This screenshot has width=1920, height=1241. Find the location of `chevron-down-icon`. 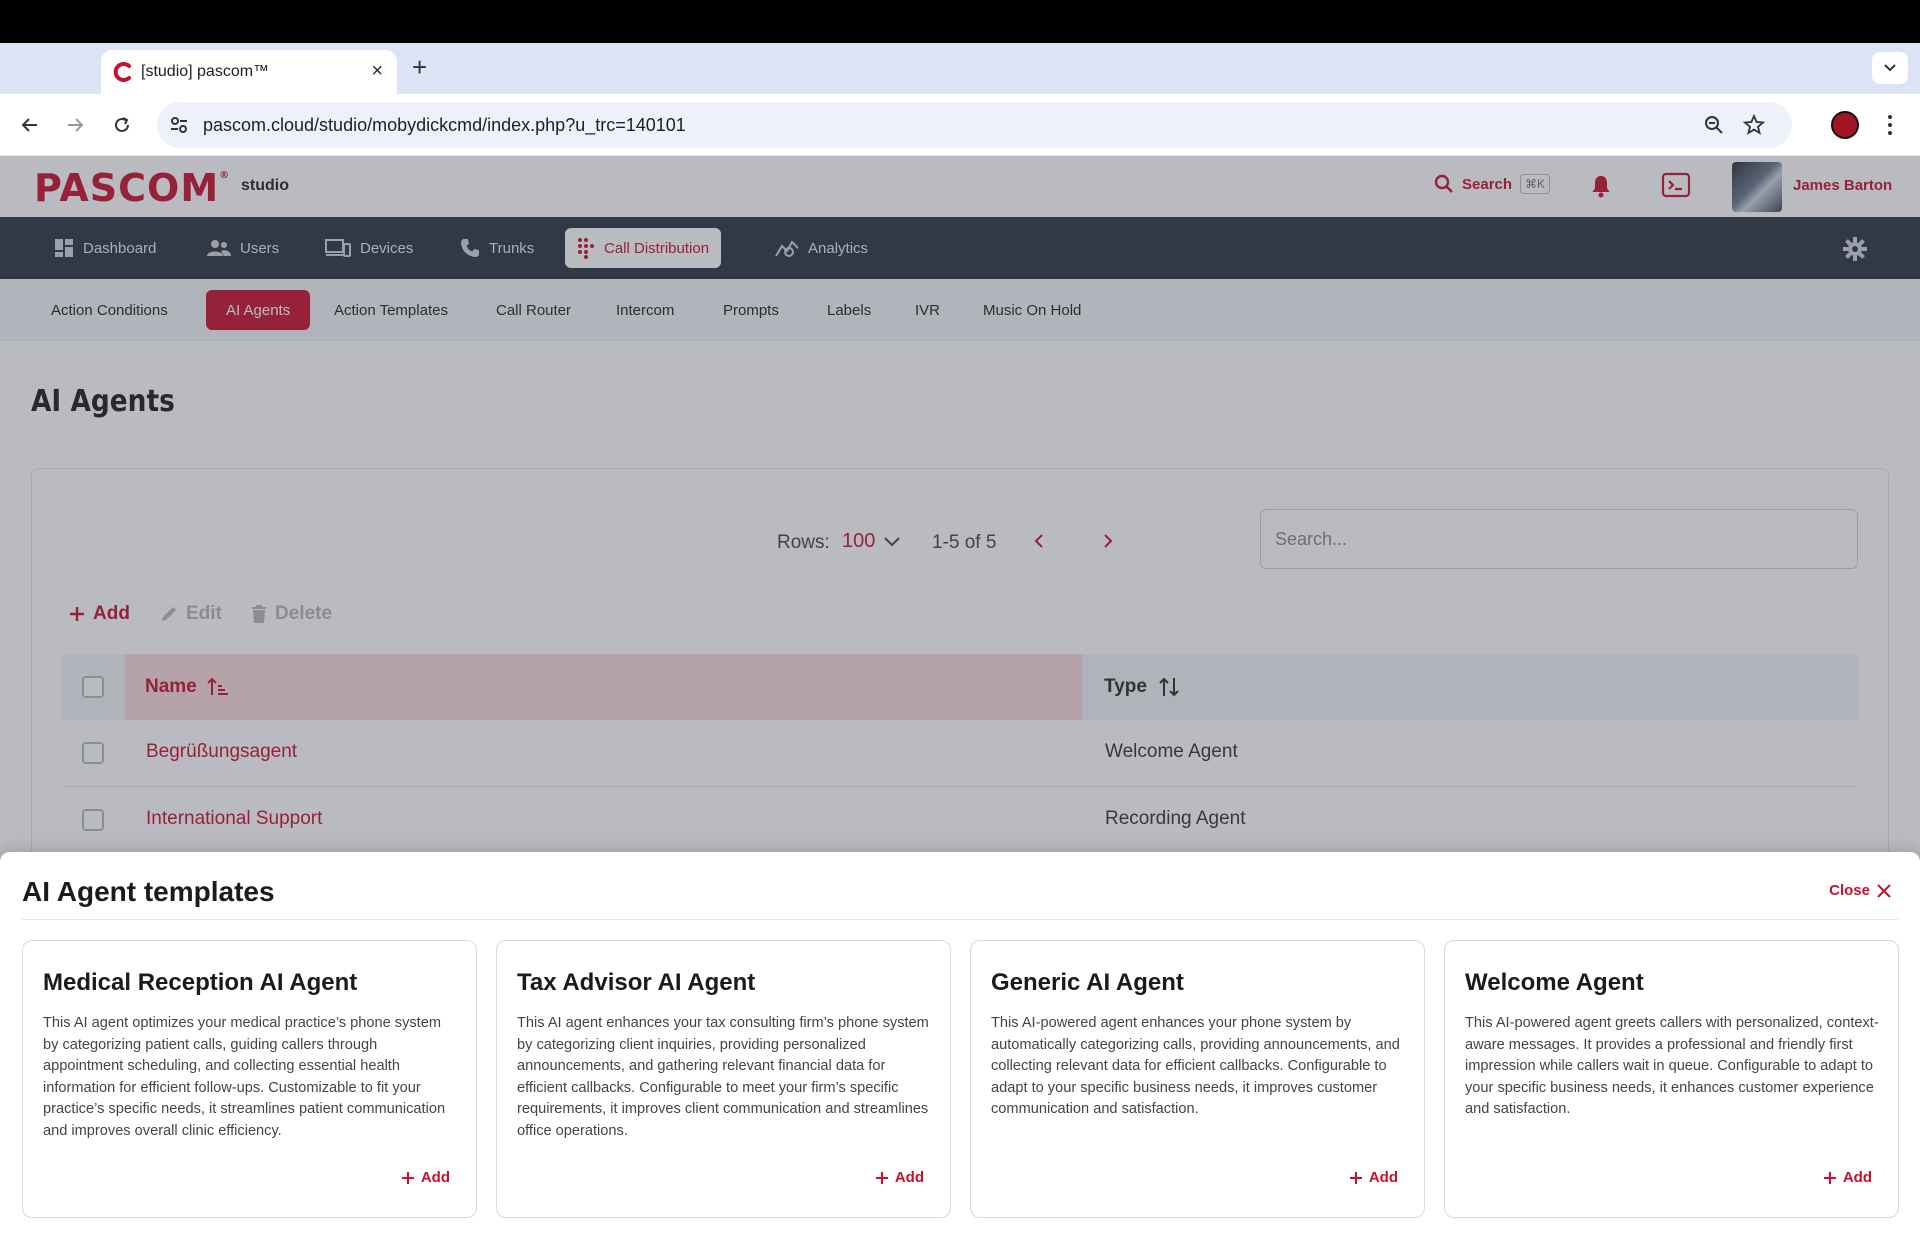

chevron-down-icon is located at coordinates (1890, 68).